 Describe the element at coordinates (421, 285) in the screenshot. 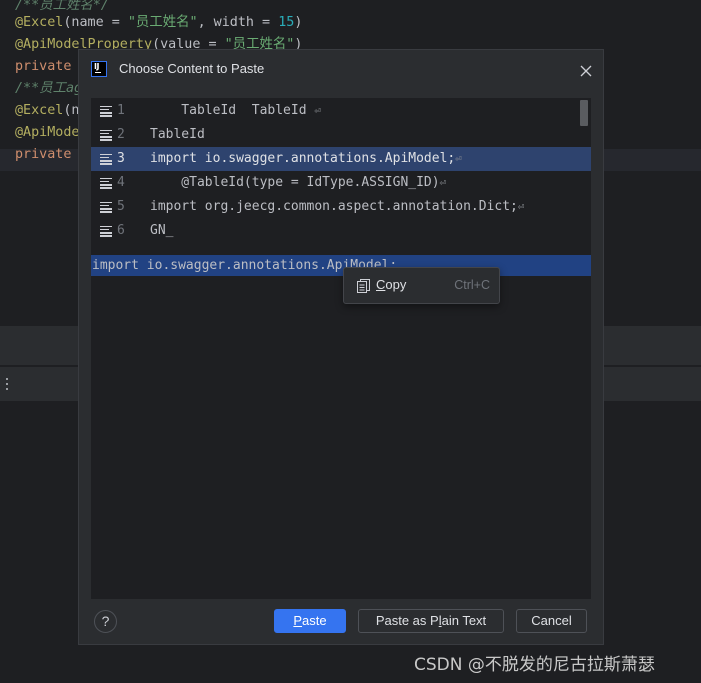

I see `context-menu: Copy Ctrl+C` at that location.